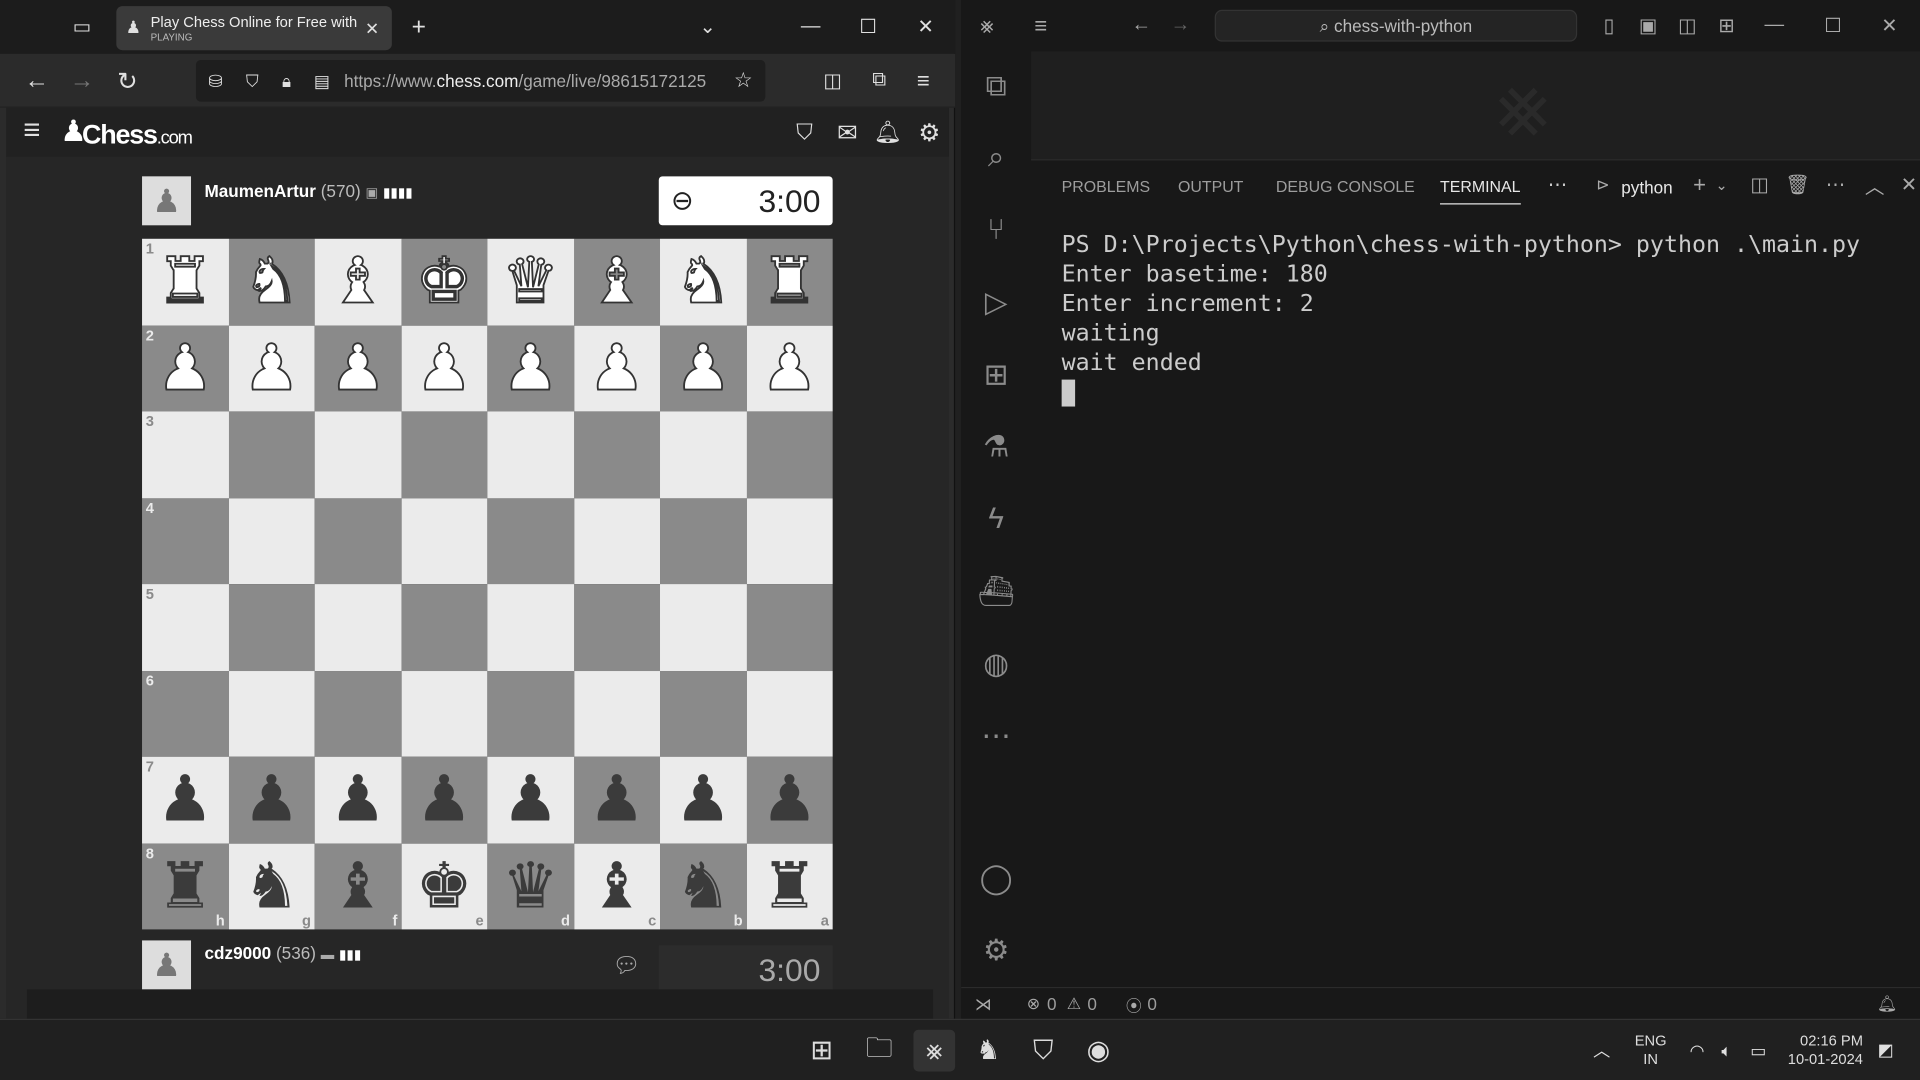 Image resolution: width=1920 pixels, height=1080 pixels. What do you see at coordinates (1345, 187) in the screenshot?
I see `tab-debug-console: DEBUG CONSOLE` at bounding box center [1345, 187].